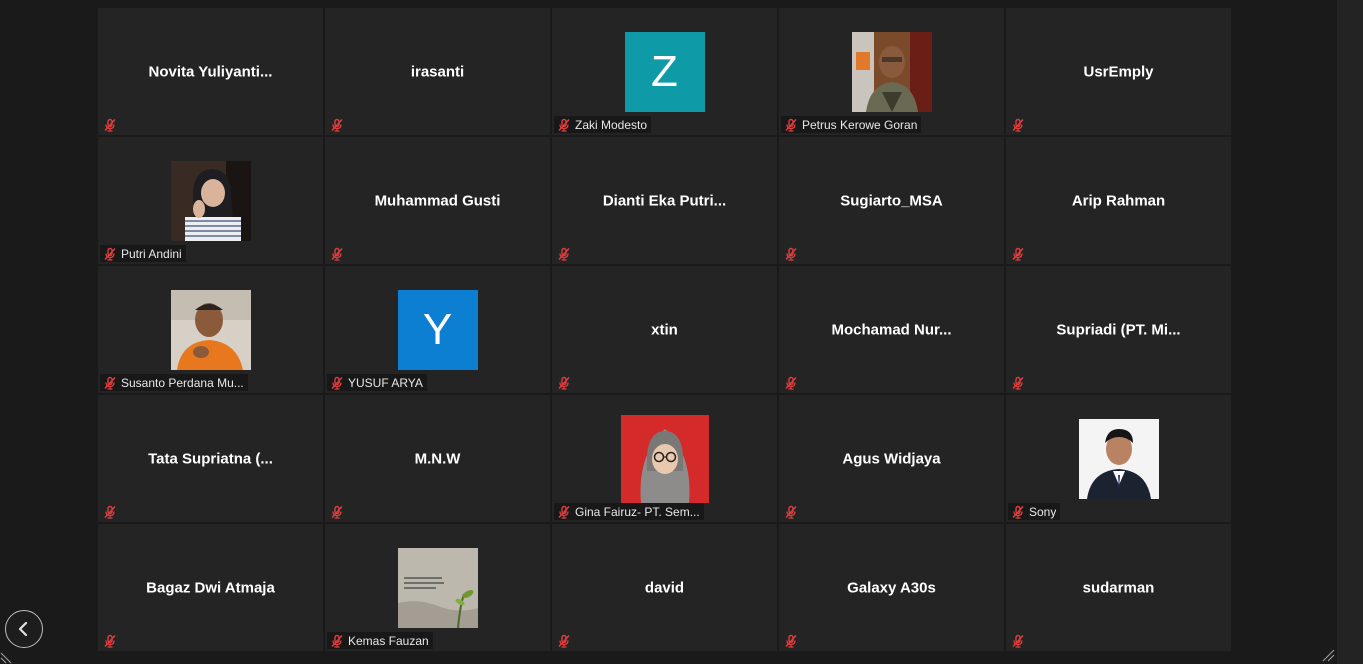  I want to click on participant-tile: Agus Widjaya, so click(891, 458).